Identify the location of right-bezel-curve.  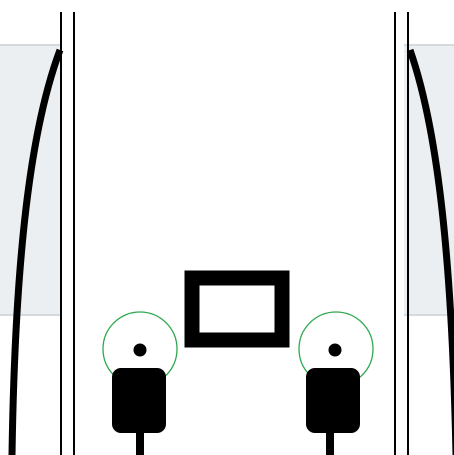
(430, 251).